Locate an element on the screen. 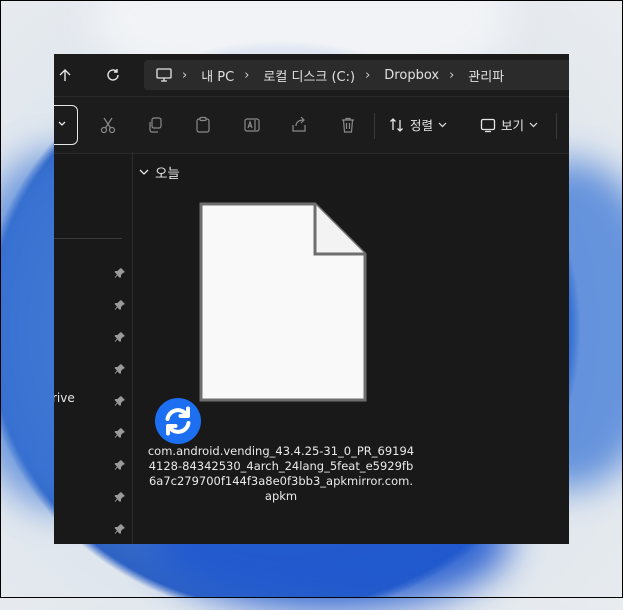 The height and width of the screenshot is (610, 623). group-label: 오늘 is located at coordinates (167, 174).